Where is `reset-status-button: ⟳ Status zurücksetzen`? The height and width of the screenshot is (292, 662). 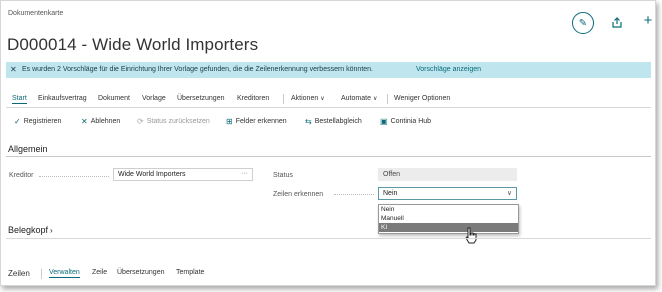 reset-status-button: ⟳ Status zurücksetzen is located at coordinates (173, 121).